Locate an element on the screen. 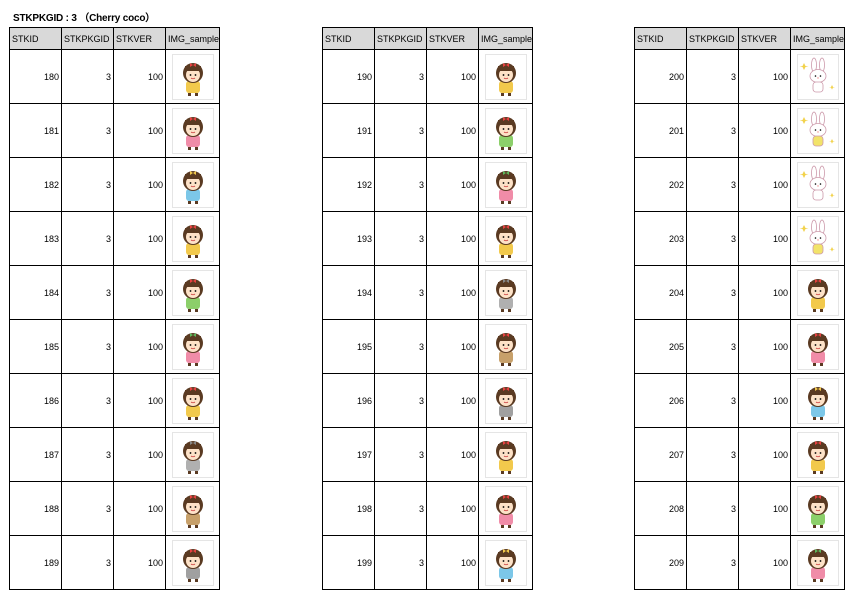 The image size is (856, 604). table-row: 207 3 100 is located at coordinates (740, 454).